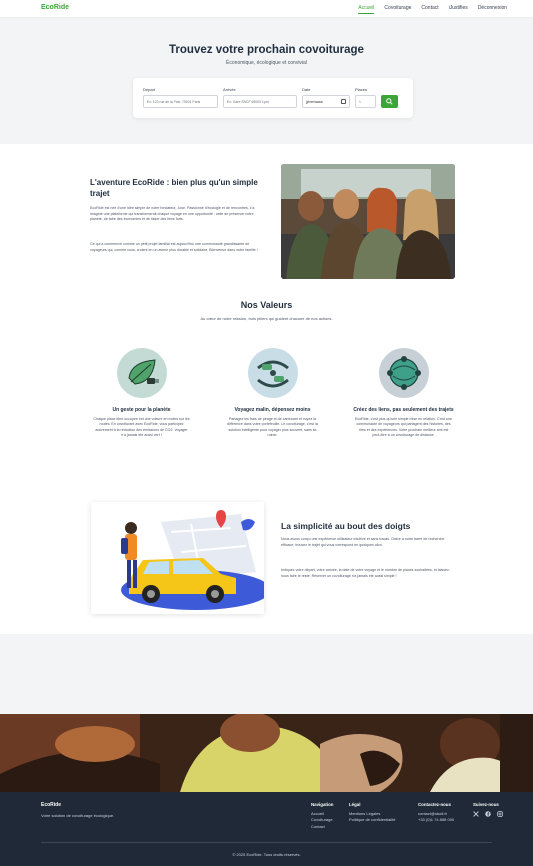 This screenshot has height=866, width=533. Describe the element at coordinates (458, 9) in the screenshot. I see `nav-link-justifies: iJustifies` at that location.